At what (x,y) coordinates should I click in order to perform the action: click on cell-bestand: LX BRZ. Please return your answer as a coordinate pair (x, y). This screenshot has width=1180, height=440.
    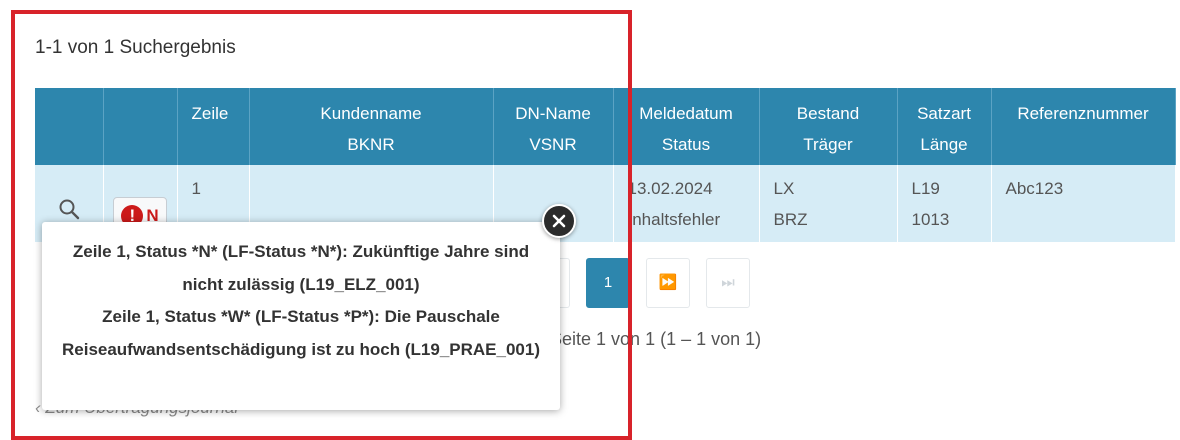
    Looking at the image, I should click on (828, 203).